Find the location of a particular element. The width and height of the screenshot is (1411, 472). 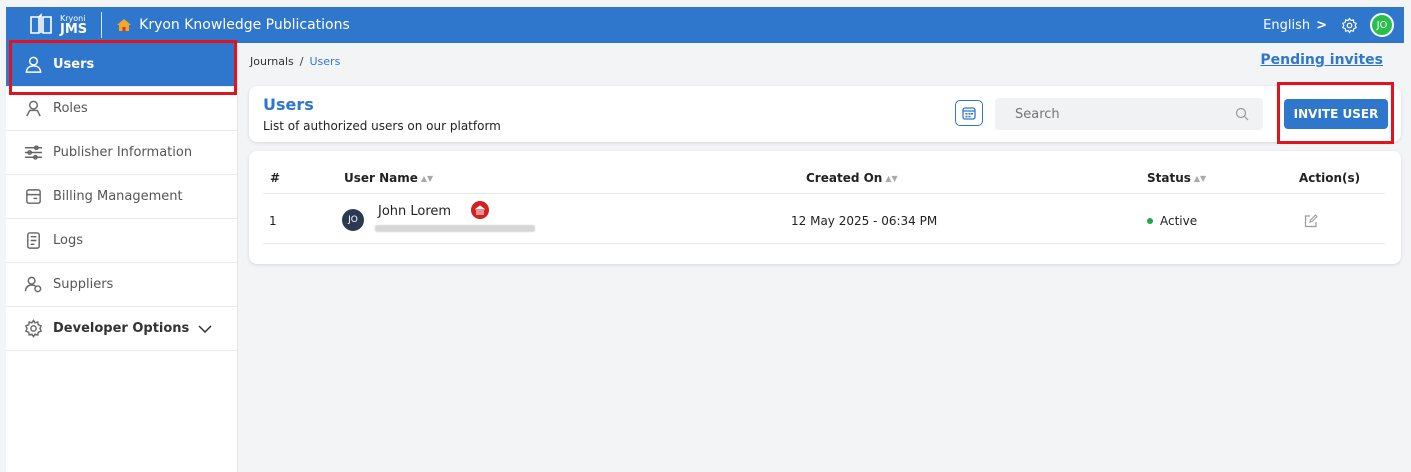

sidebar-item-developer-options: Developer Options is located at coordinates (121, 329).